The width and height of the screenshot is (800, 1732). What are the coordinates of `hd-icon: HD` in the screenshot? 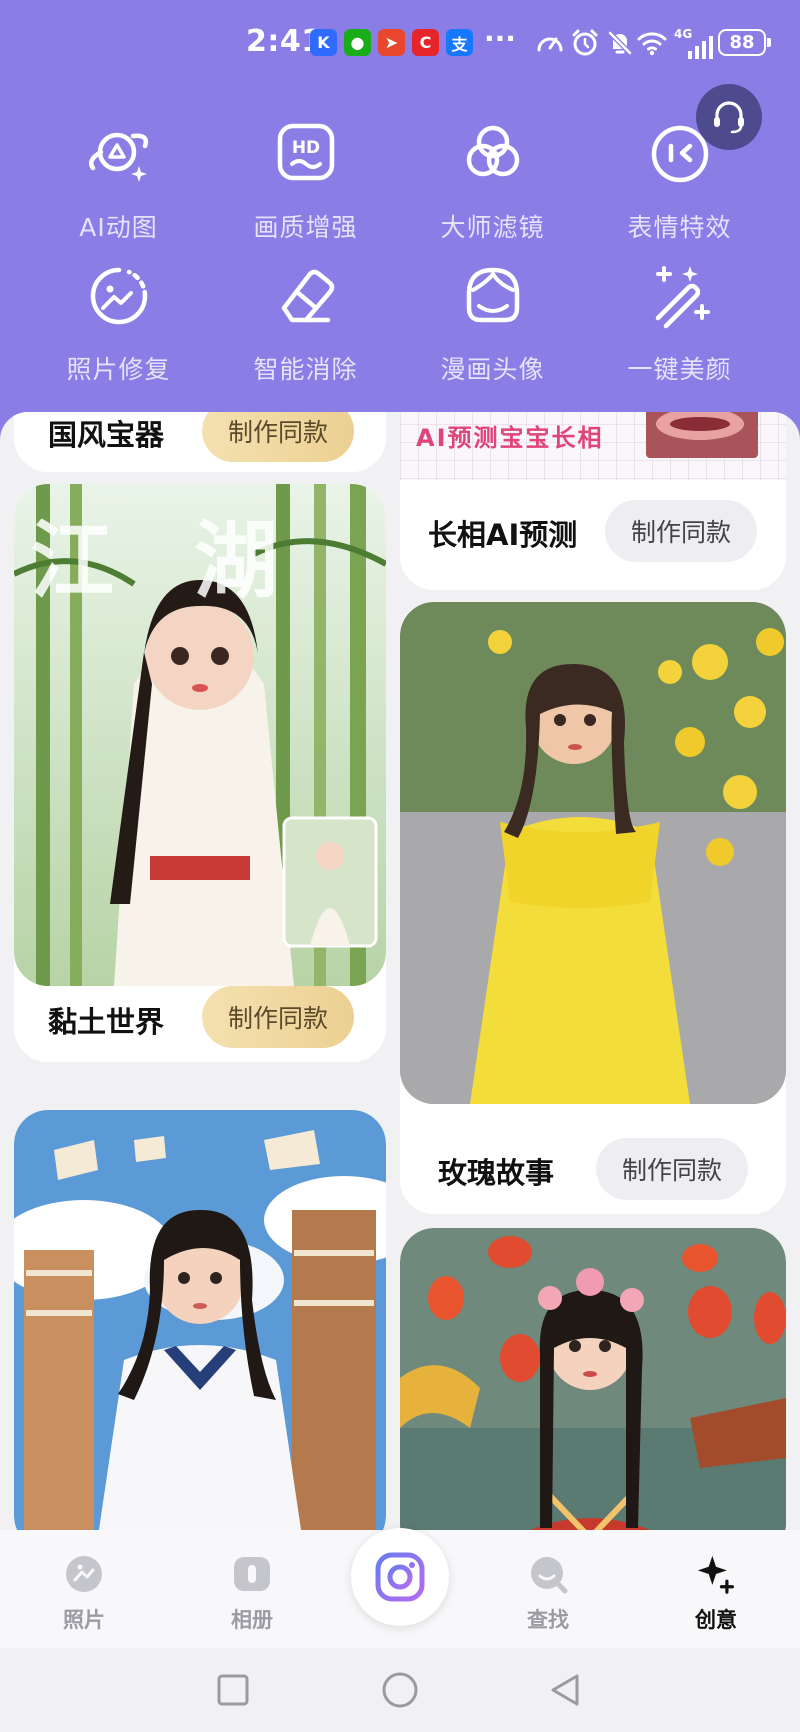 It's located at (305, 152).